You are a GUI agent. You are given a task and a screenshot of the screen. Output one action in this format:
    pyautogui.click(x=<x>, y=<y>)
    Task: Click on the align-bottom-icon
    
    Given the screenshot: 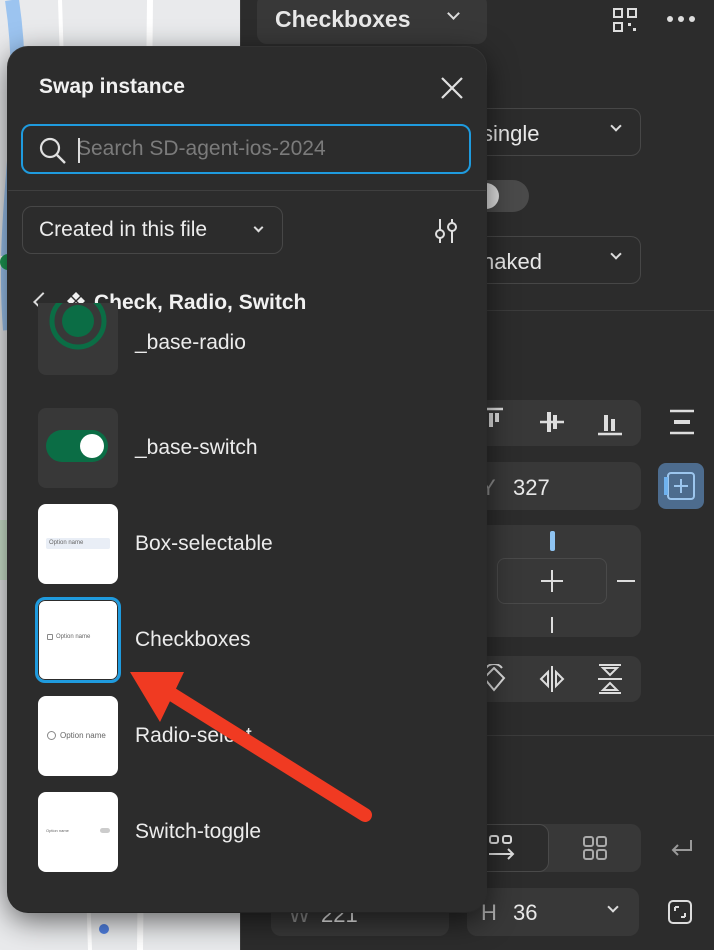 What is the action you would take?
    pyautogui.click(x=610, y=422)
    